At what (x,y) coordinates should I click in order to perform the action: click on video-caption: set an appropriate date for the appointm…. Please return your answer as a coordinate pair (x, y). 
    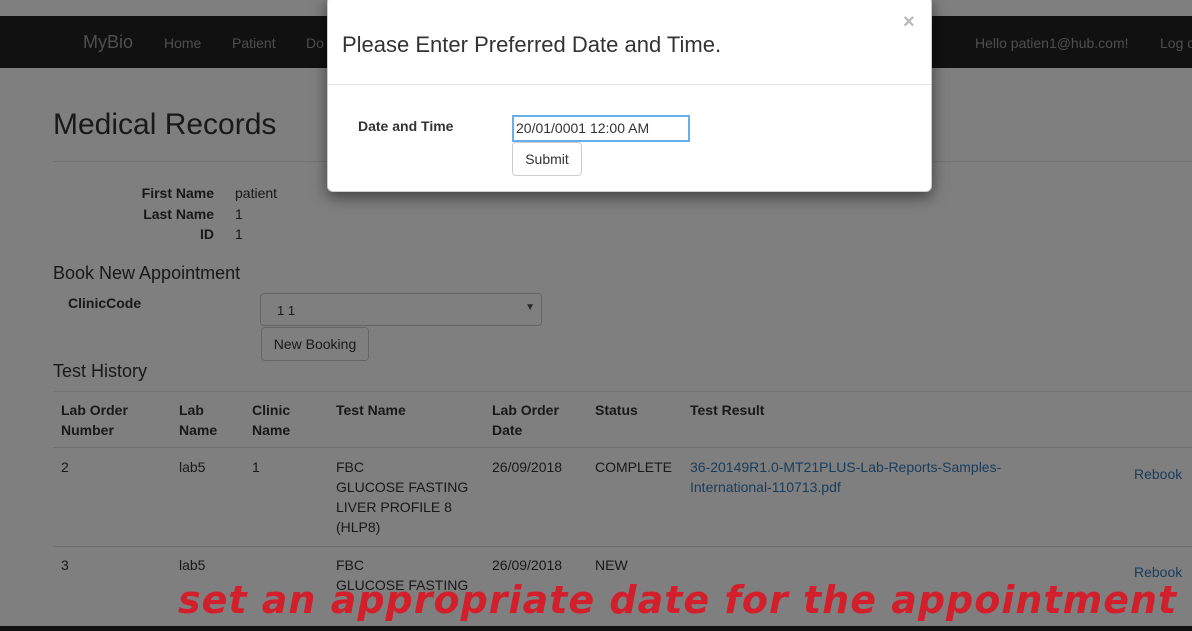
    Looking at the image, I should click on (678, 600).